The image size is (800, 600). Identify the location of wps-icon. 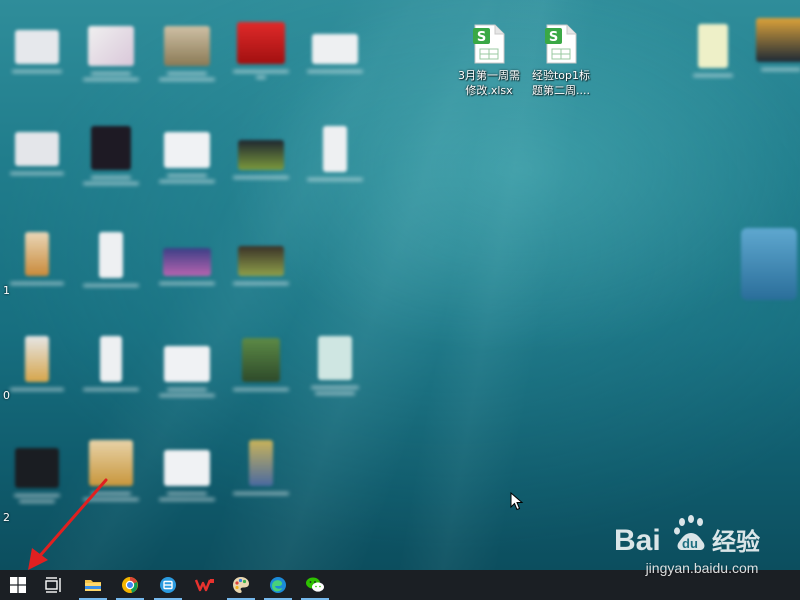
(204, 585).